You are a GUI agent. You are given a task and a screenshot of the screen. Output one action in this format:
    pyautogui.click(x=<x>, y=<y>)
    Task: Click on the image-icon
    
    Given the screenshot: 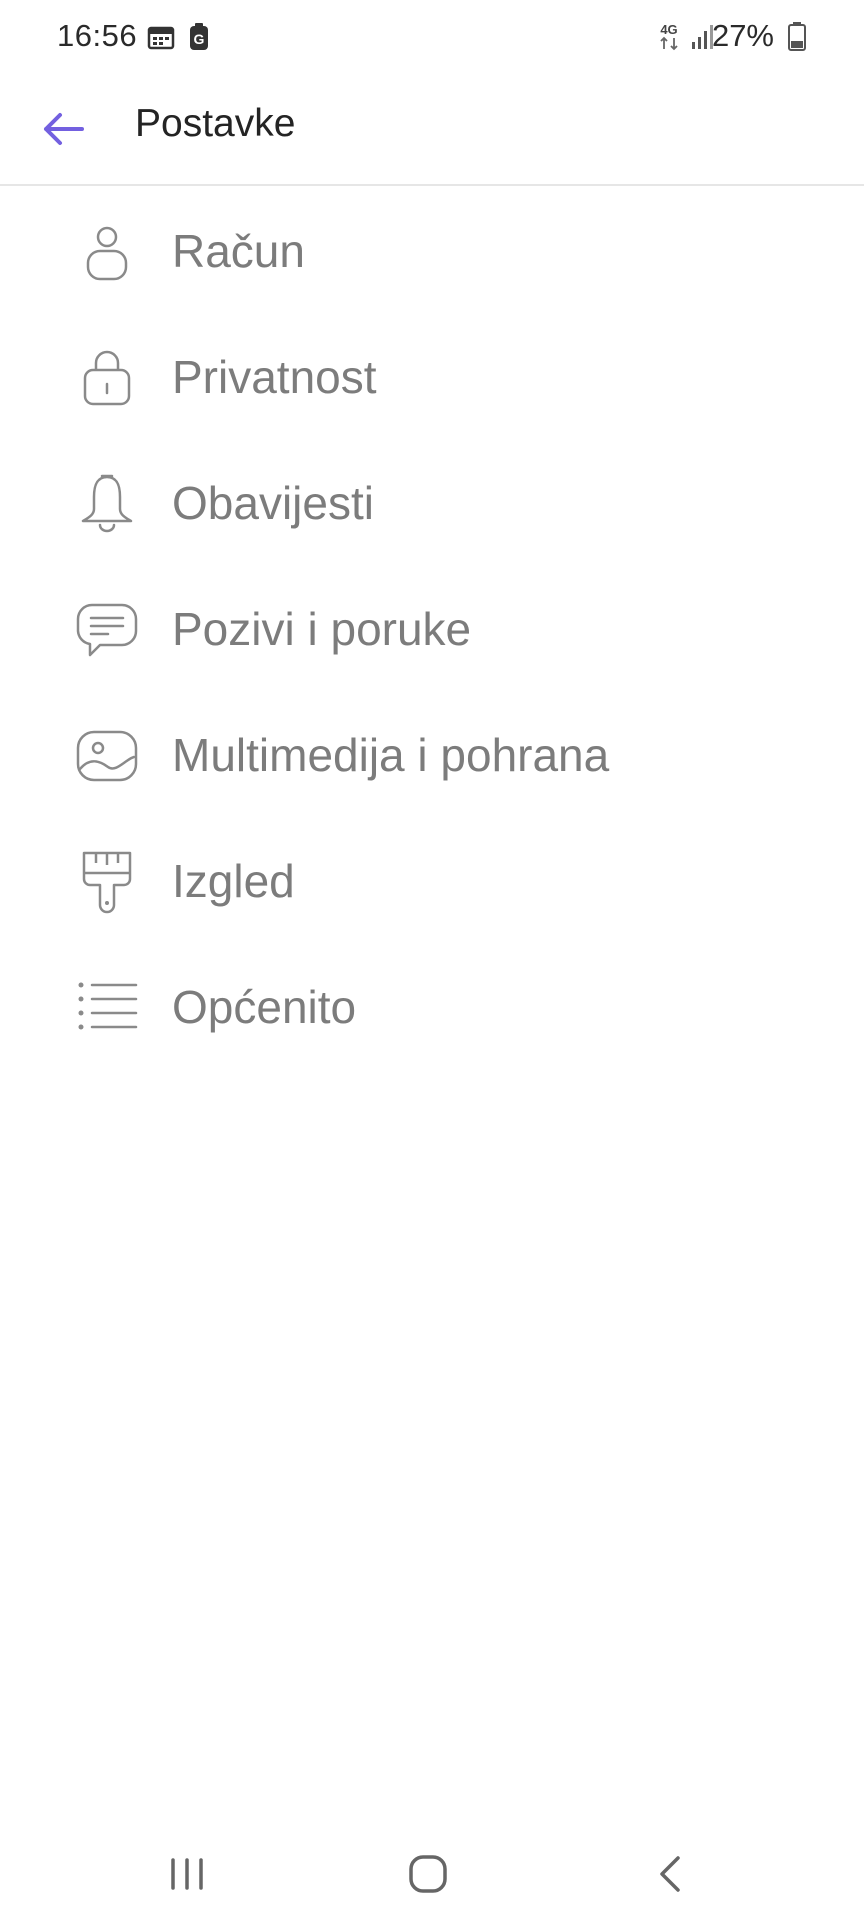 What is the action you would take?
    pyautogui.click(x=107, y=756)
    